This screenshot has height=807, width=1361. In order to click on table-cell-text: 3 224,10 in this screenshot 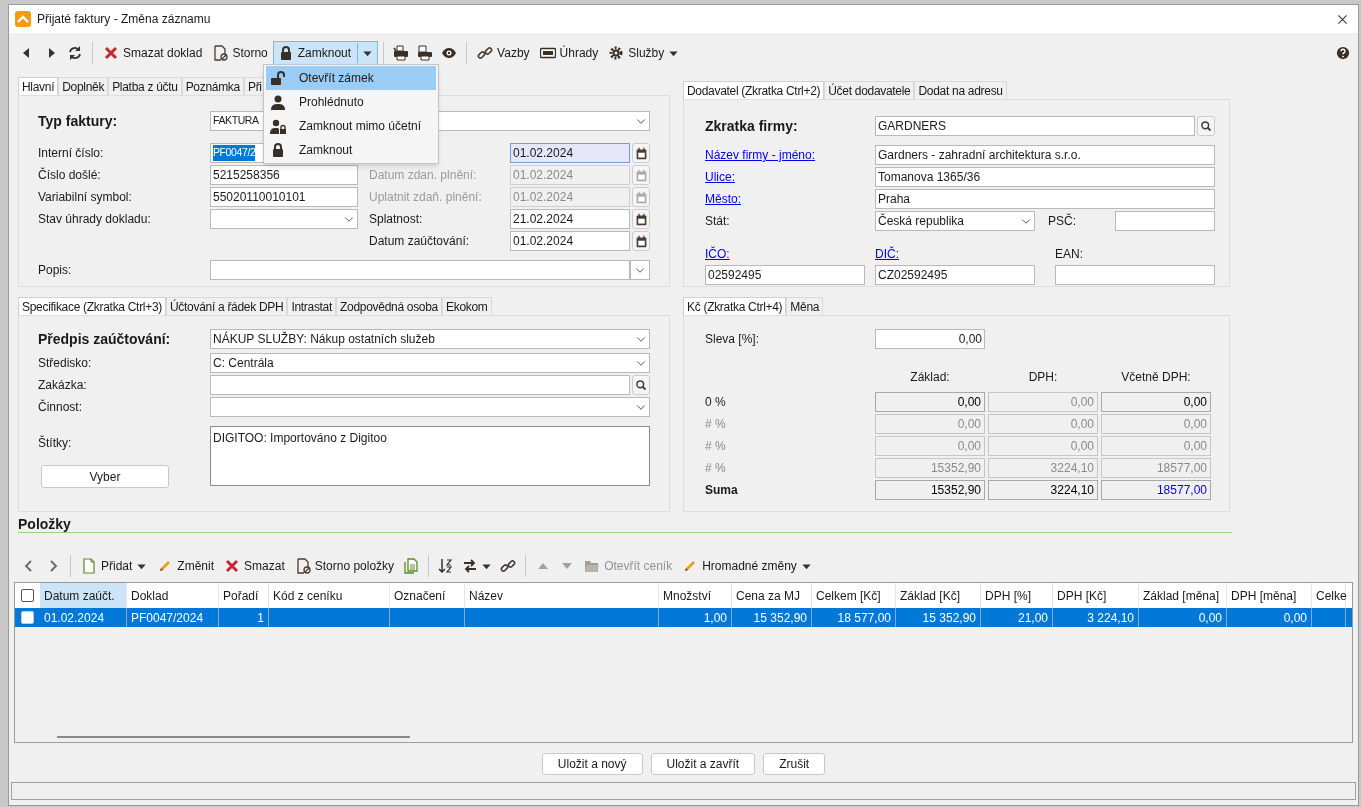, I will do `click(1110, 618)`.